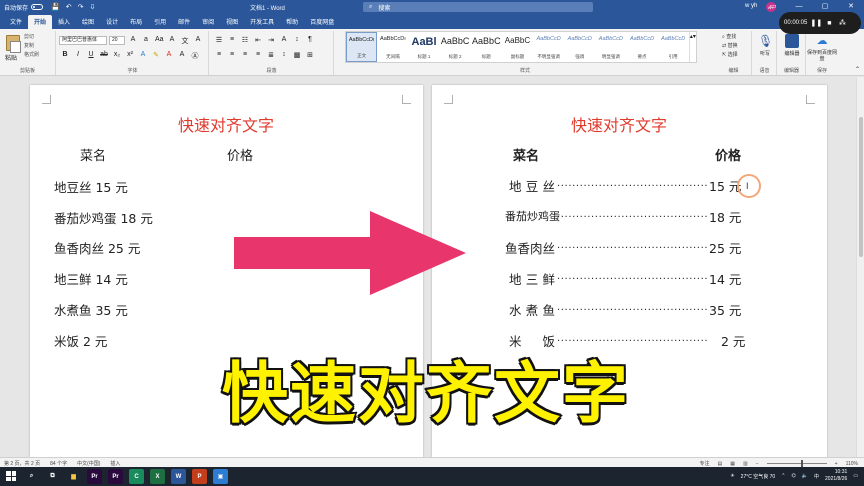 The height and width of the screenshot is (486, 864). What do you see at coordinates (104, 56) in the screenshot?
I see `strikethrough-icon: ab` at bounding box center [104, 56].